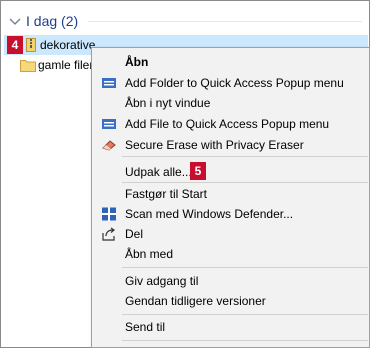  What do you see at coordinates (231, 194) in the screenshot?
I see `menu-item-pin-to-start: Fastgør til Start` at bounding box center [231, 194].